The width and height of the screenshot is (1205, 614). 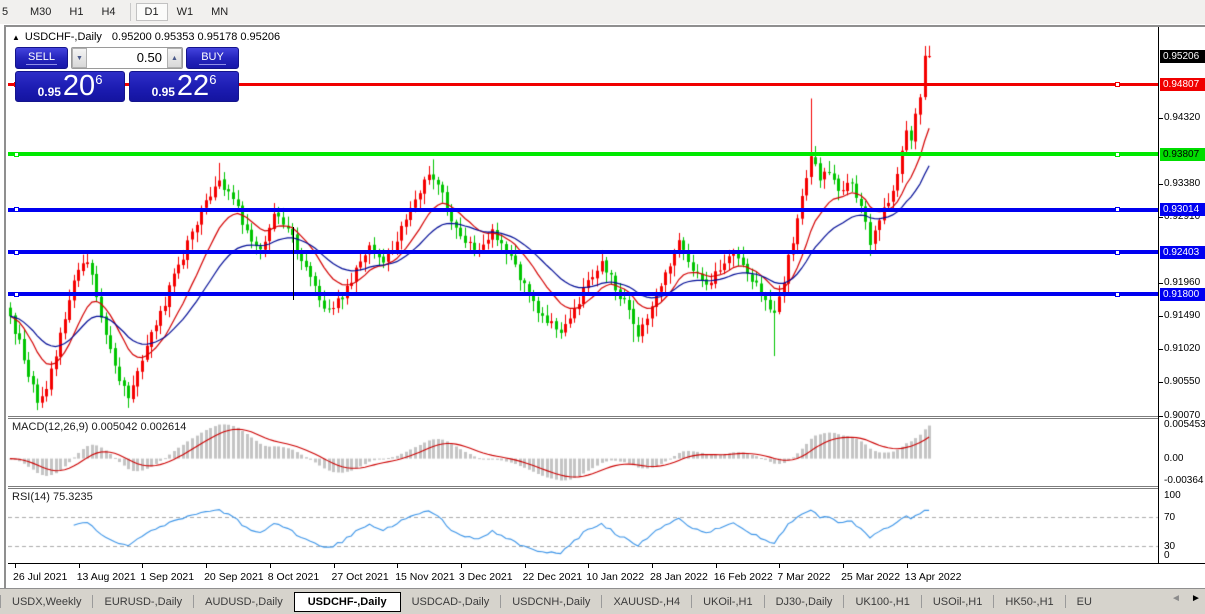 I want to click on horizontal-line-0.93014, so click(x=583, y=209).